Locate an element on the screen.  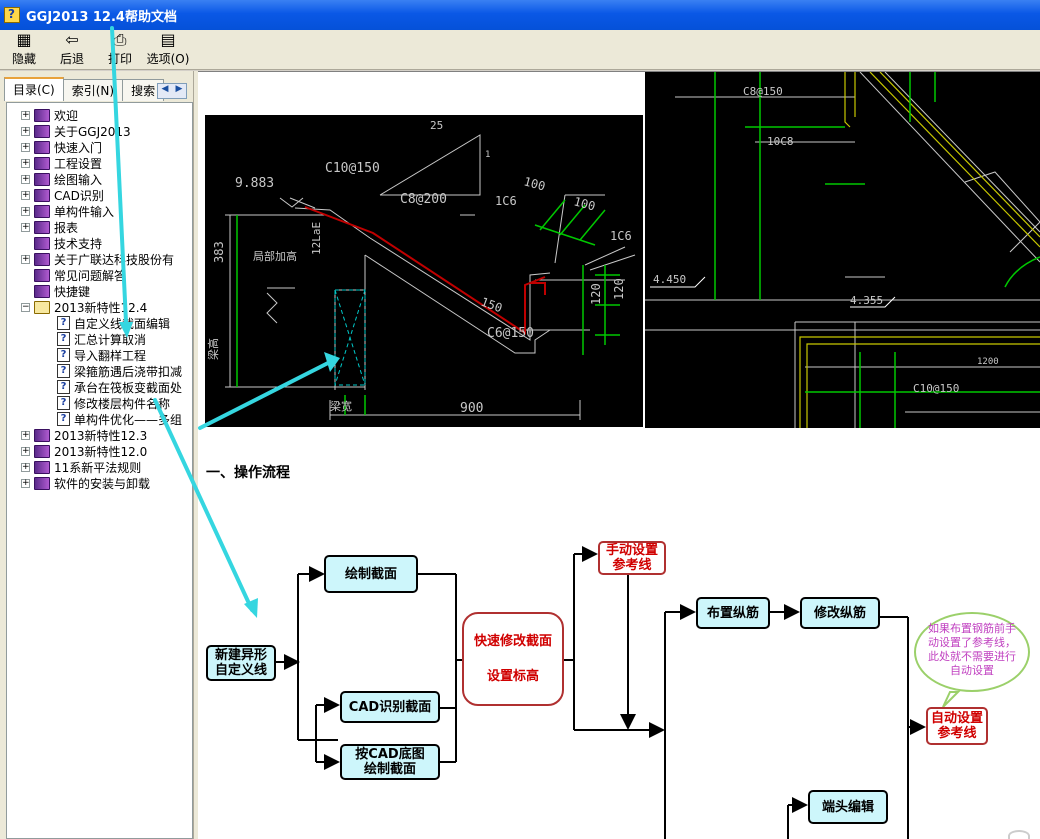
tree-item-label: 工程设置 is located at coordinates (78, 163).